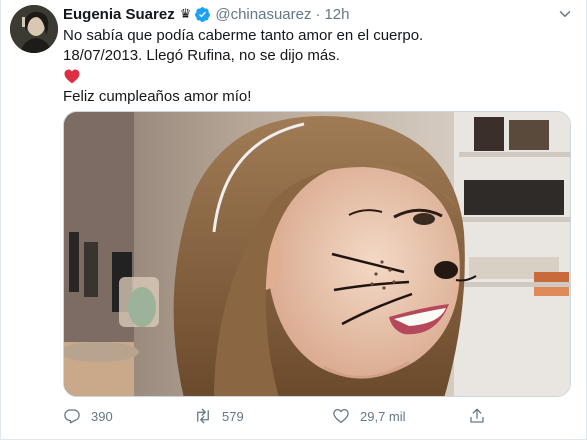 Image resolution: width=587 pixels, height=440 pixels. I want to click on verified-badge-icon, so click(203, 14).